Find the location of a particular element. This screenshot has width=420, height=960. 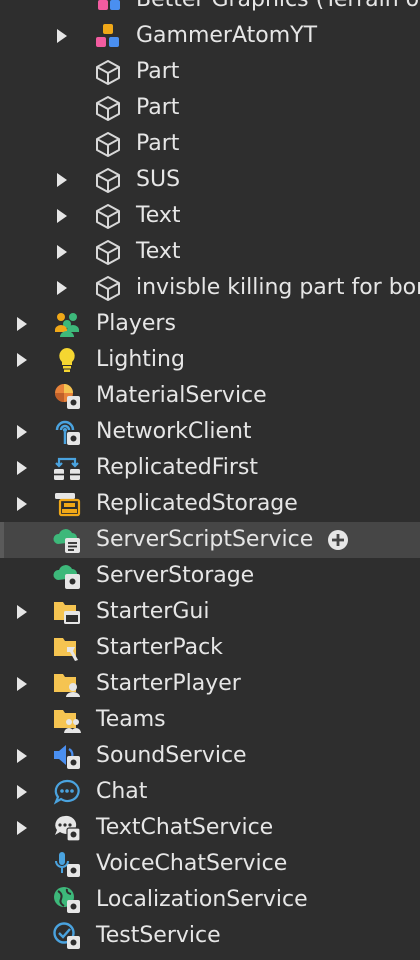

tree-row-label: Better Graphics (Terrain of is located at coordinates (278, 7).